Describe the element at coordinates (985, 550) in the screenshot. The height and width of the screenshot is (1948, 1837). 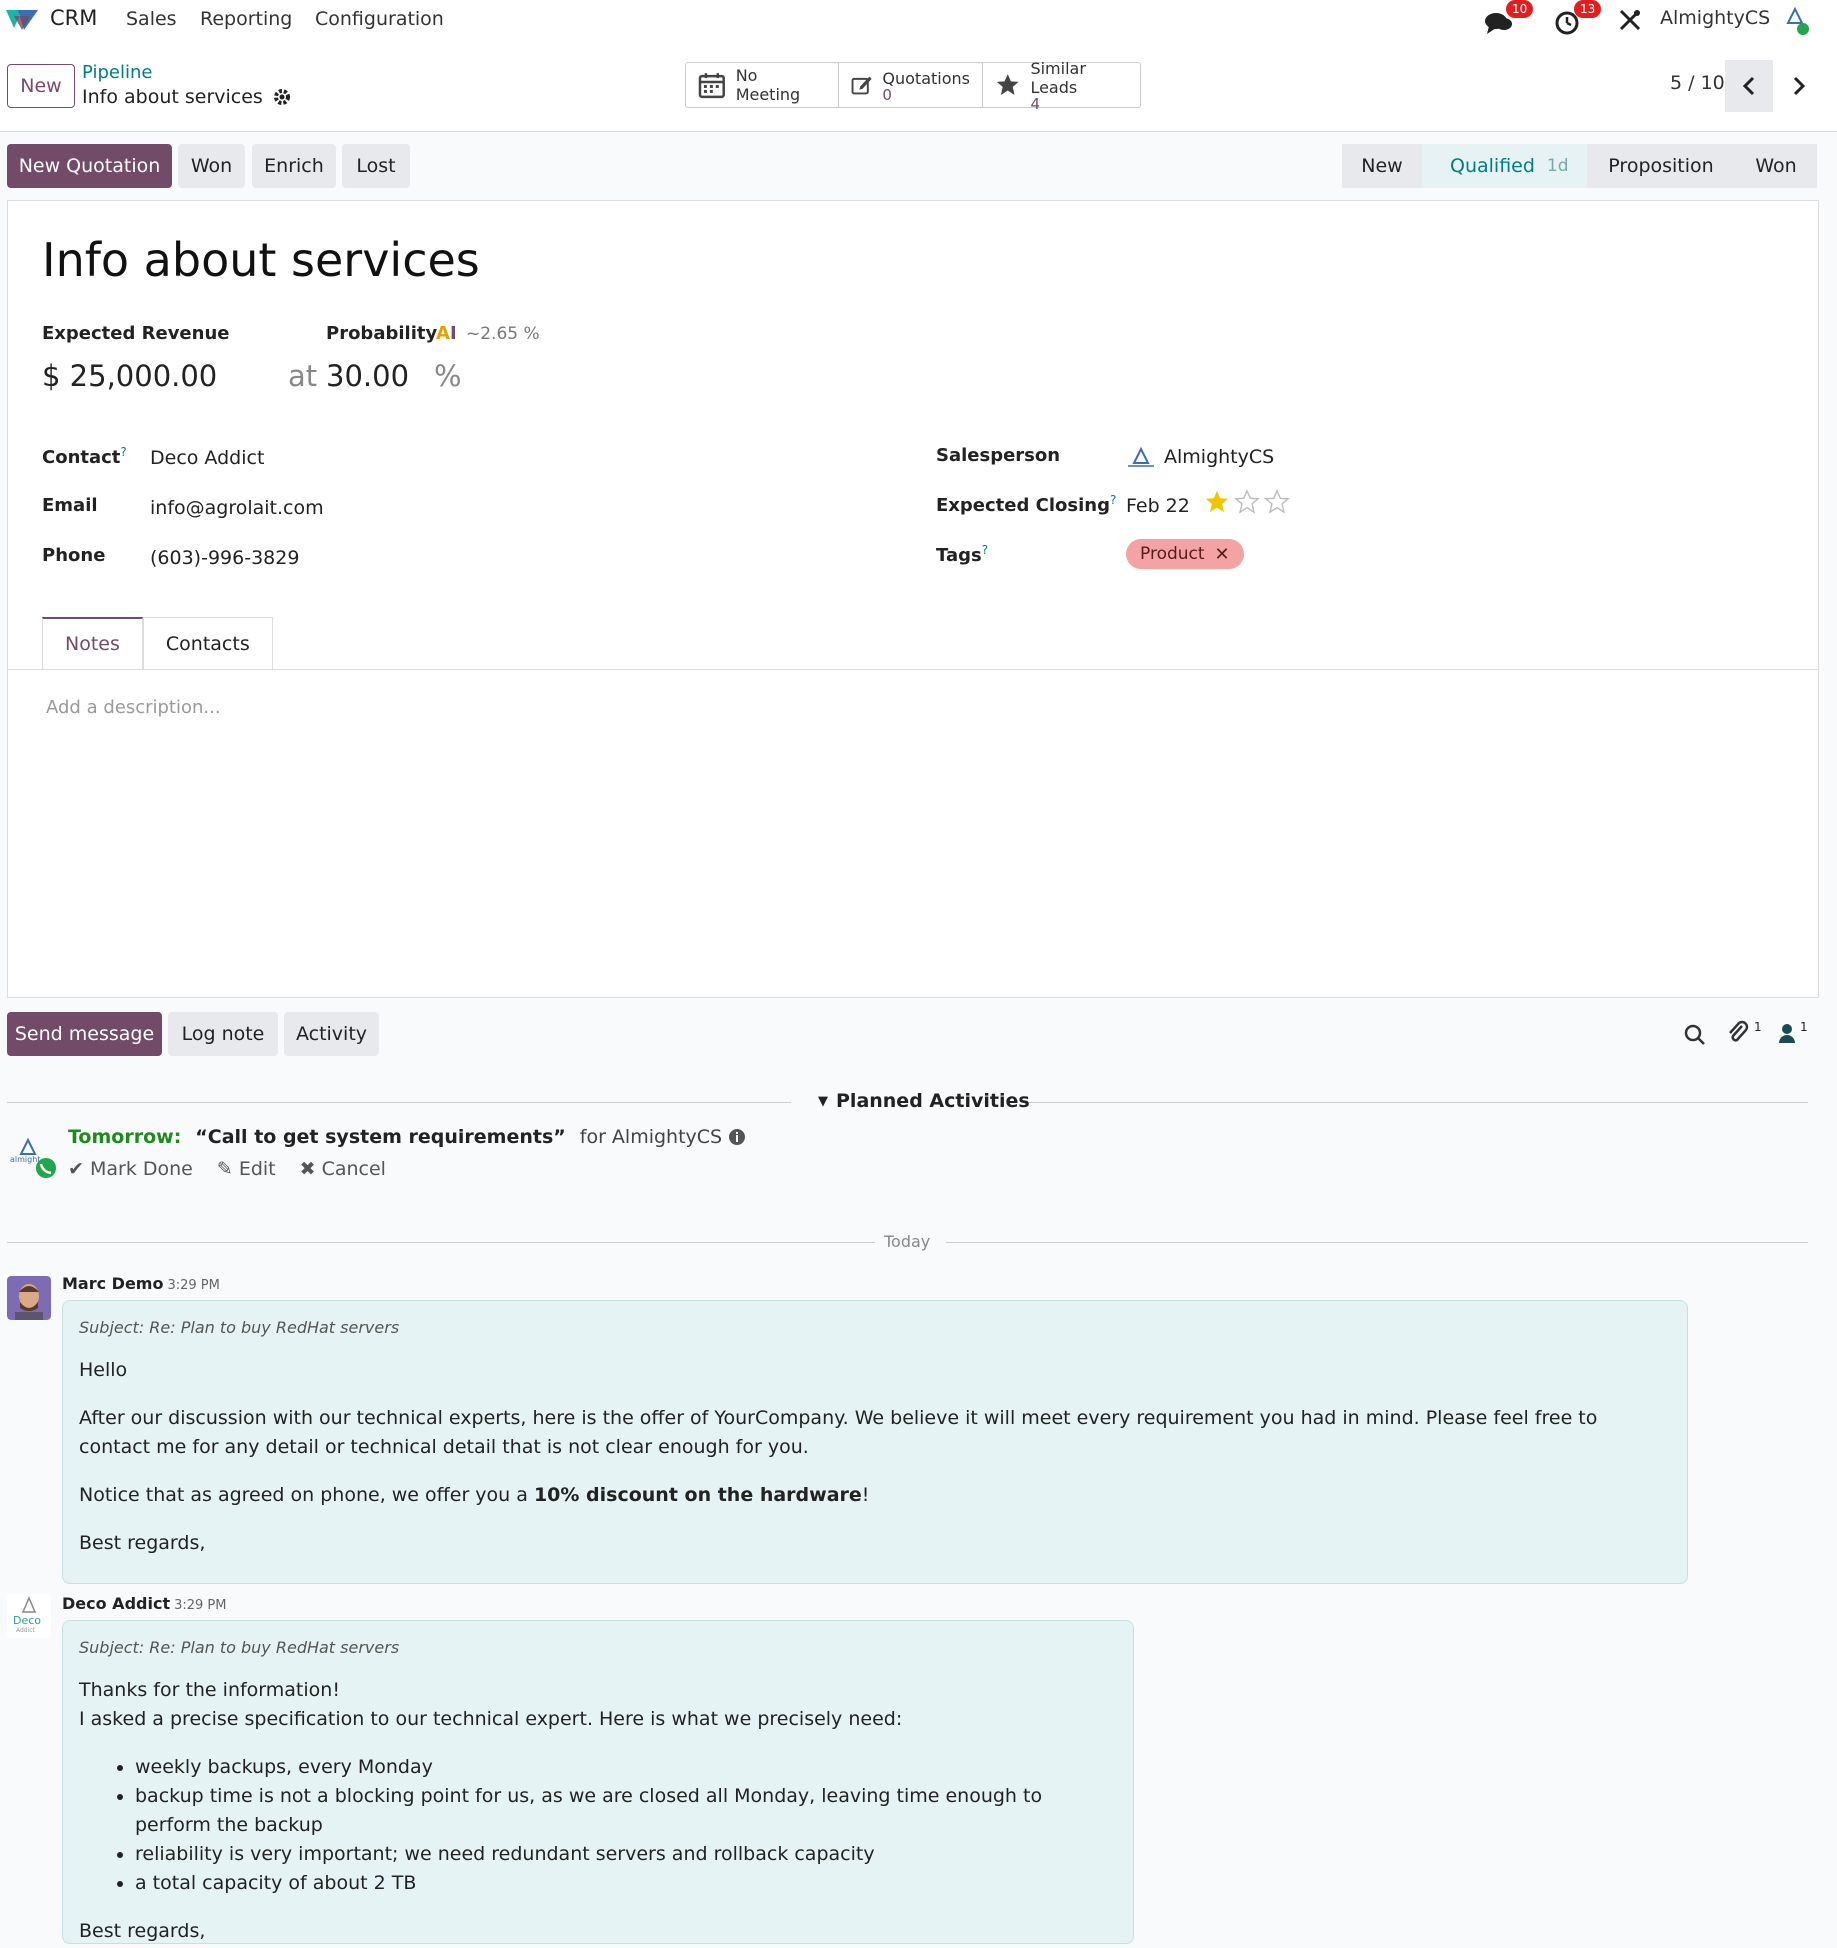
I see `tags-help: ?` at that location.